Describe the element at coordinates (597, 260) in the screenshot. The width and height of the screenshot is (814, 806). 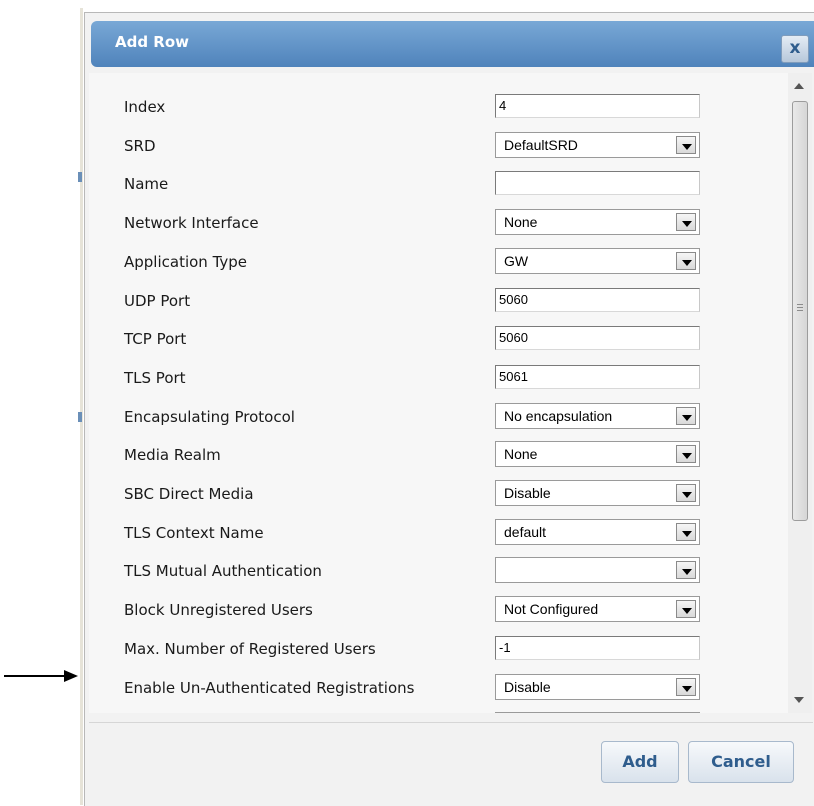
I see `select-dropdown: GW` at that location.